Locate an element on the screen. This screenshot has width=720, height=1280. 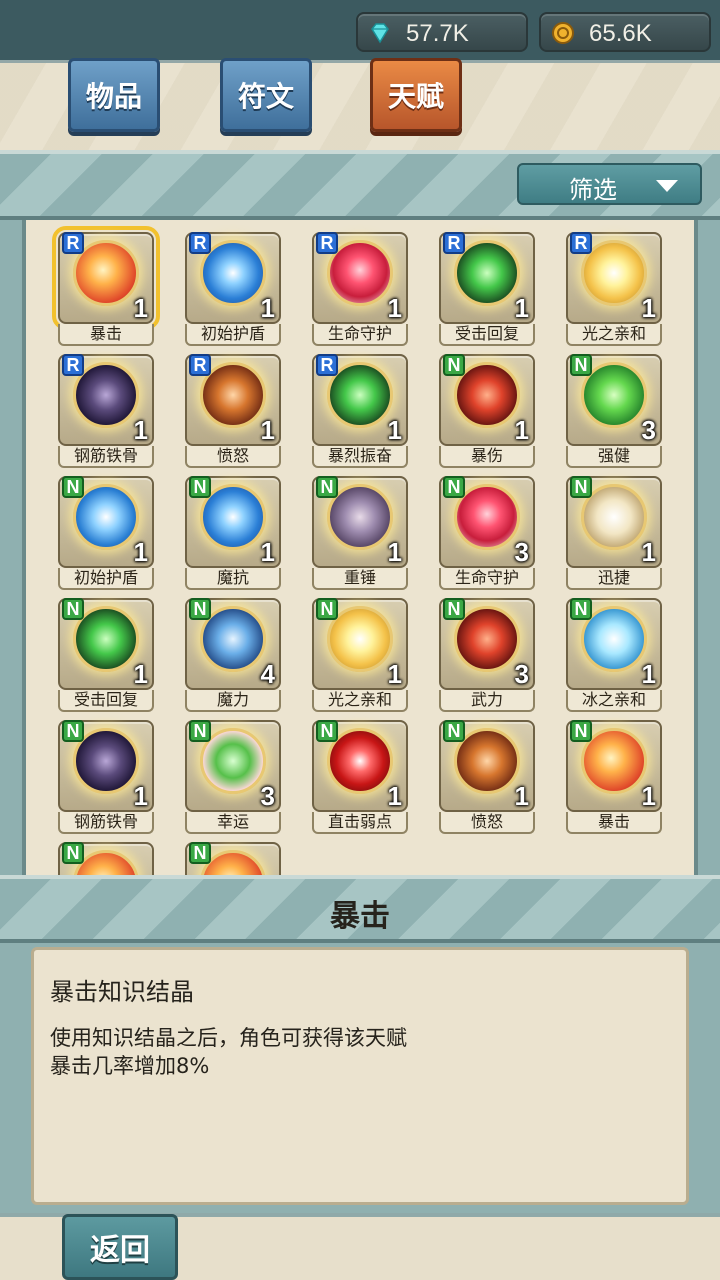
talent-name: 暴烈振奋 is located at coordinates (360, 457).